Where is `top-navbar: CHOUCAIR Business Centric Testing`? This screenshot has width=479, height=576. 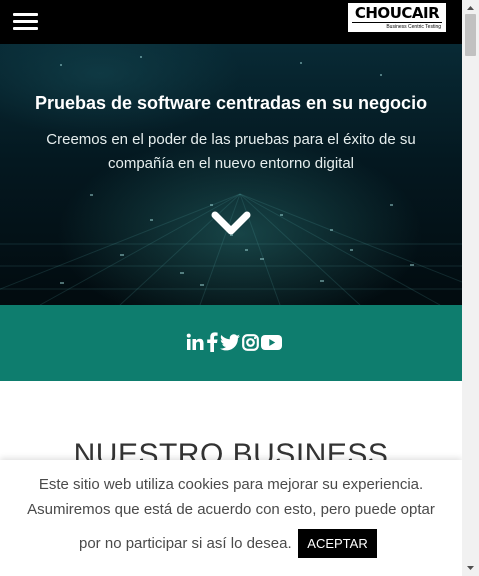
top-navbar: CHOUCAIR Business Centric Testing is located at coordinates (231, 22).